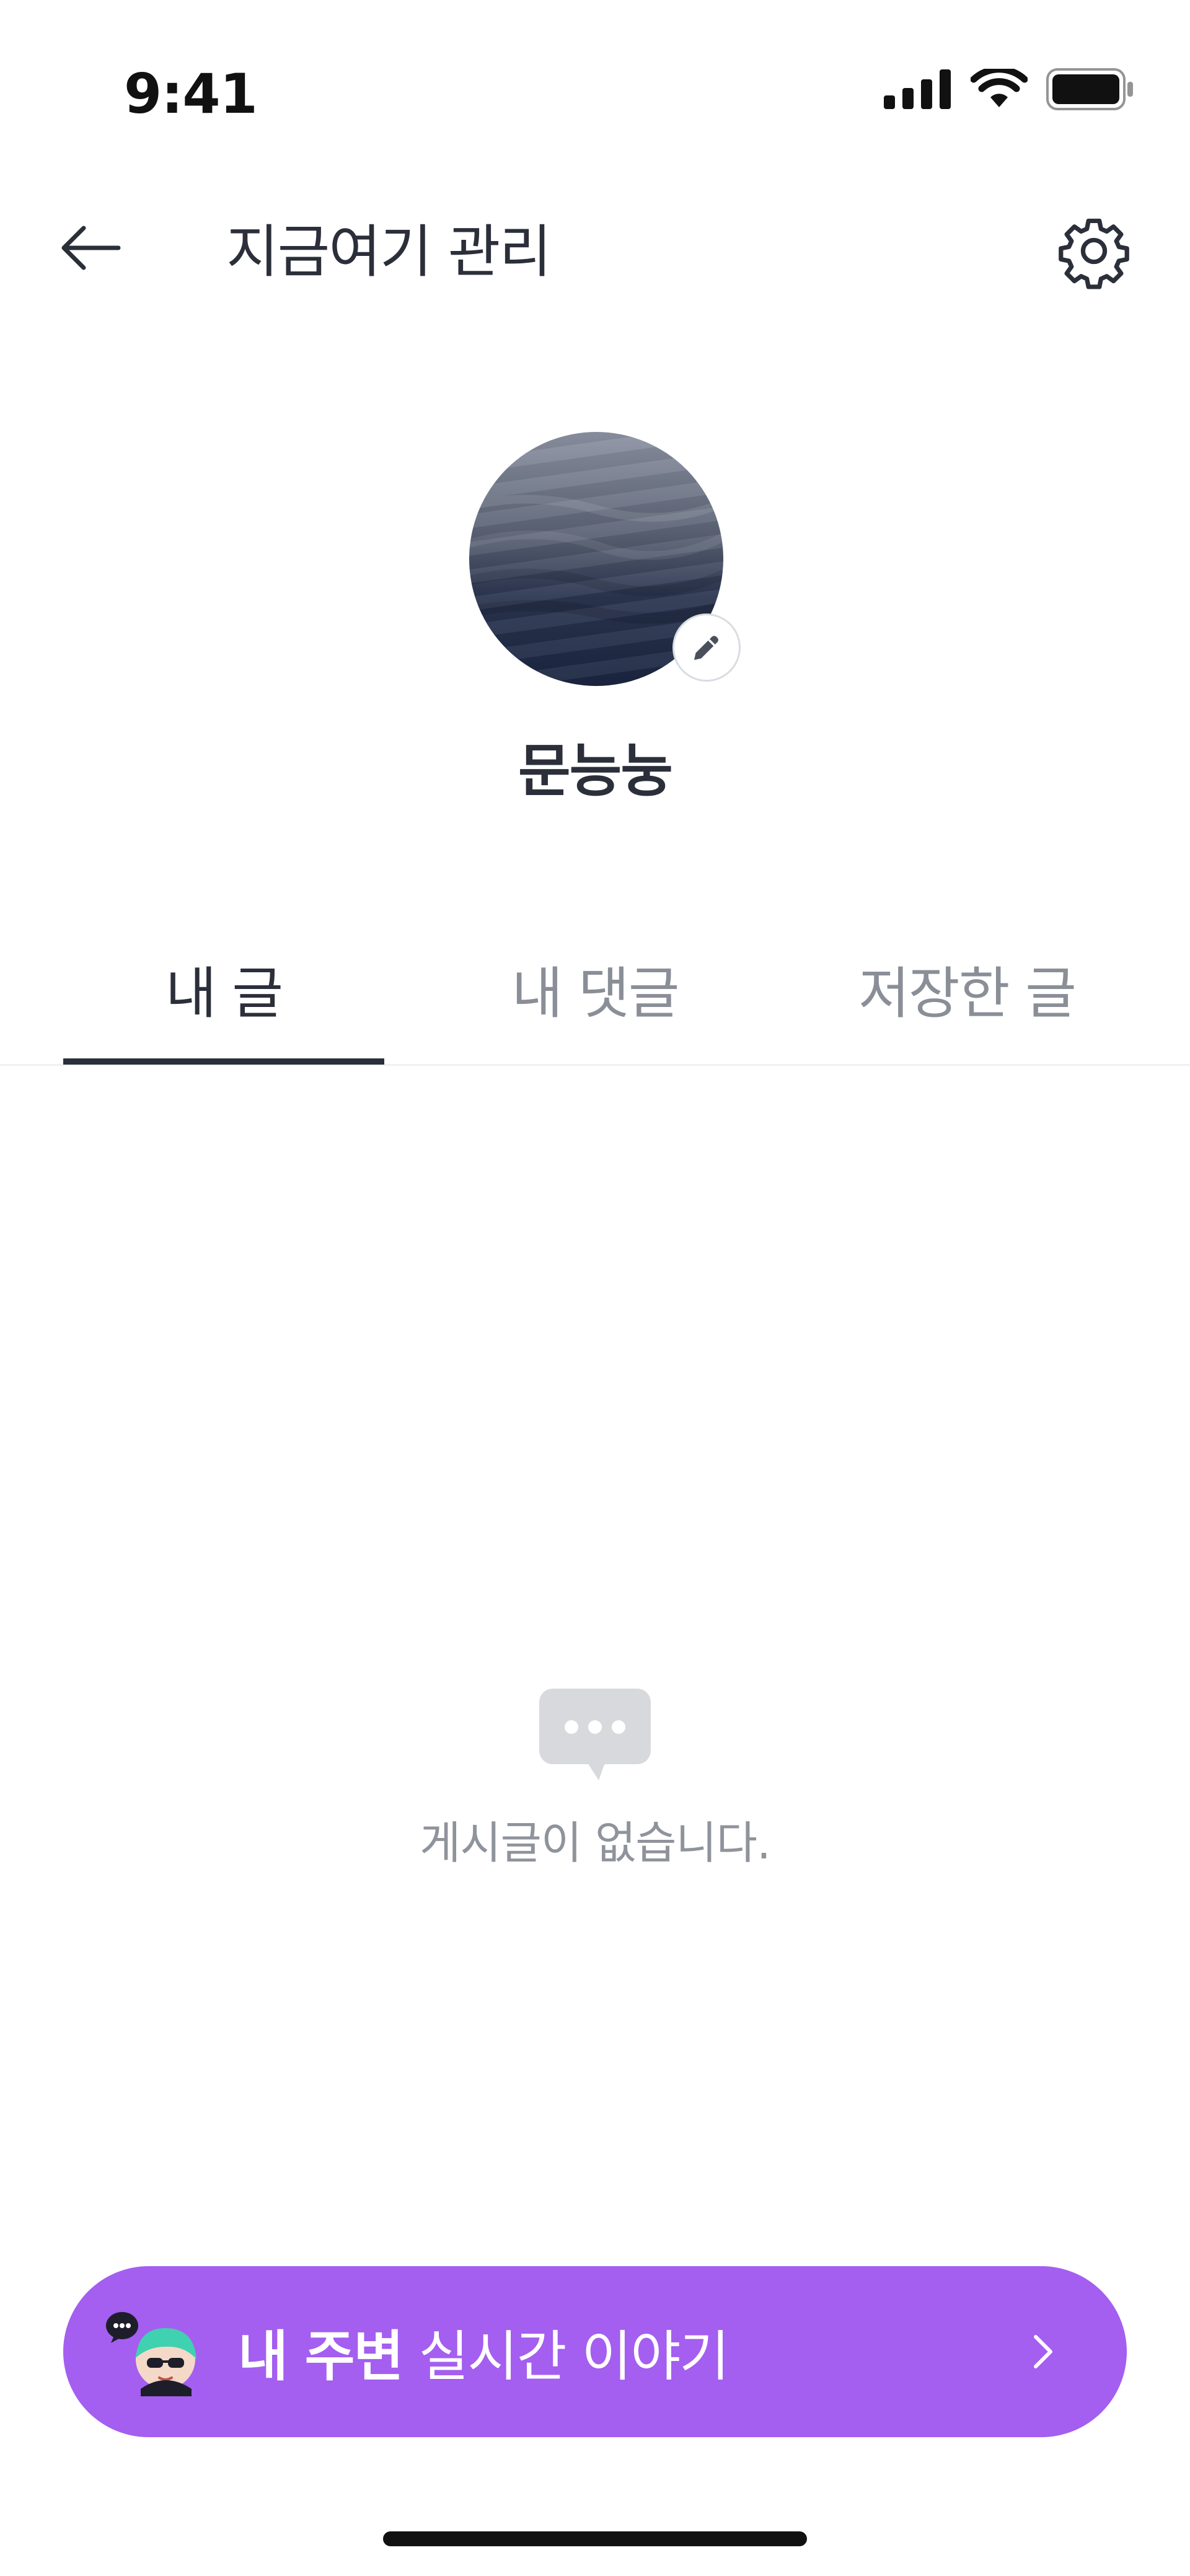  What do you see at coordinates (999, 88) in the screenshot?
I see `wifi-icon` at bounding box center [999, 88].